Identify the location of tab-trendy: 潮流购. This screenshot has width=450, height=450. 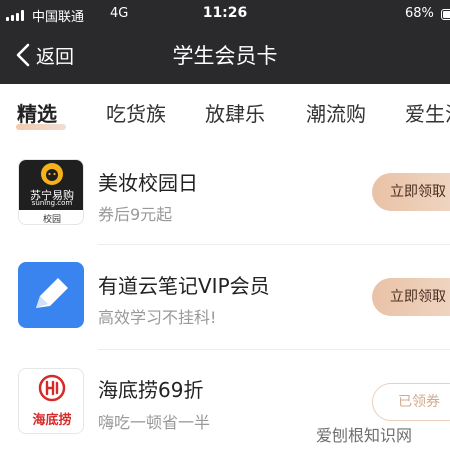
(336, 112).